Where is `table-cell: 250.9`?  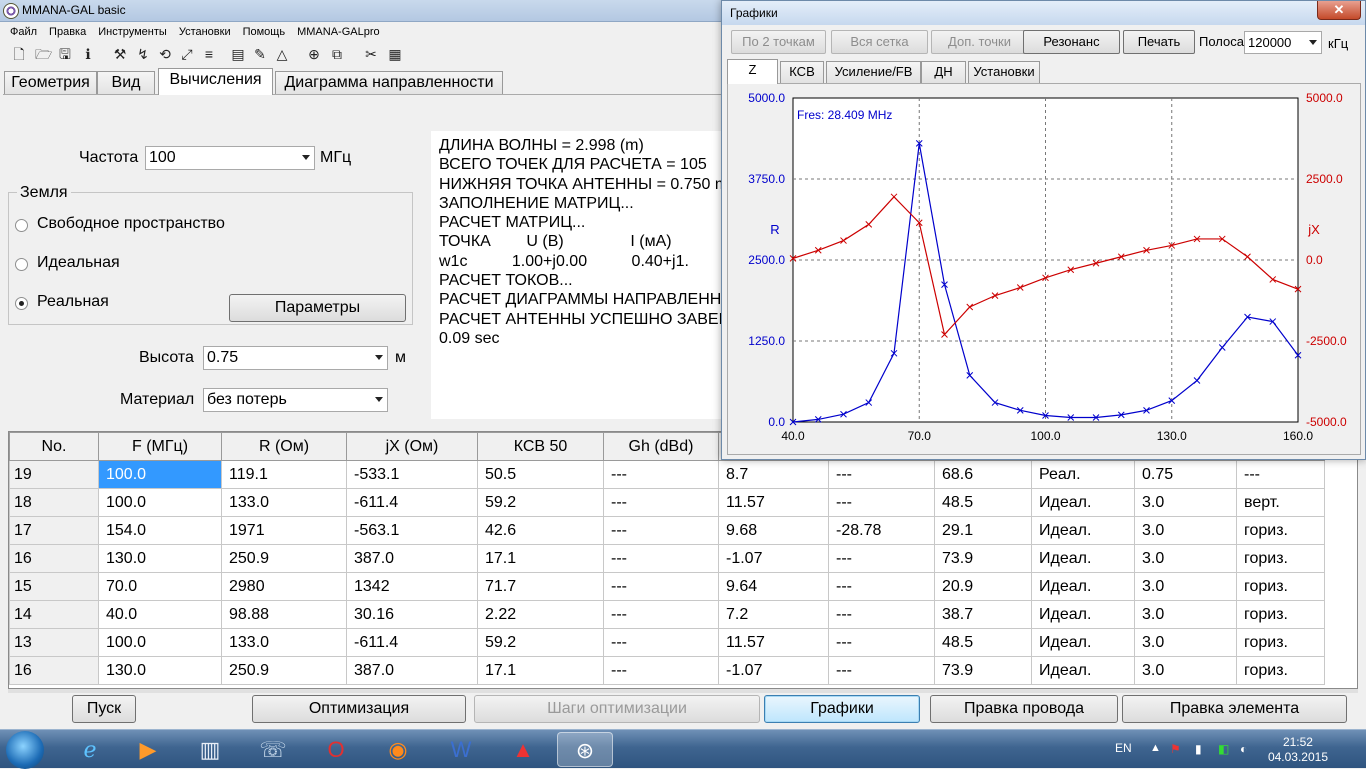
table-cell: 250.9 is located at coordinates (284, 558).